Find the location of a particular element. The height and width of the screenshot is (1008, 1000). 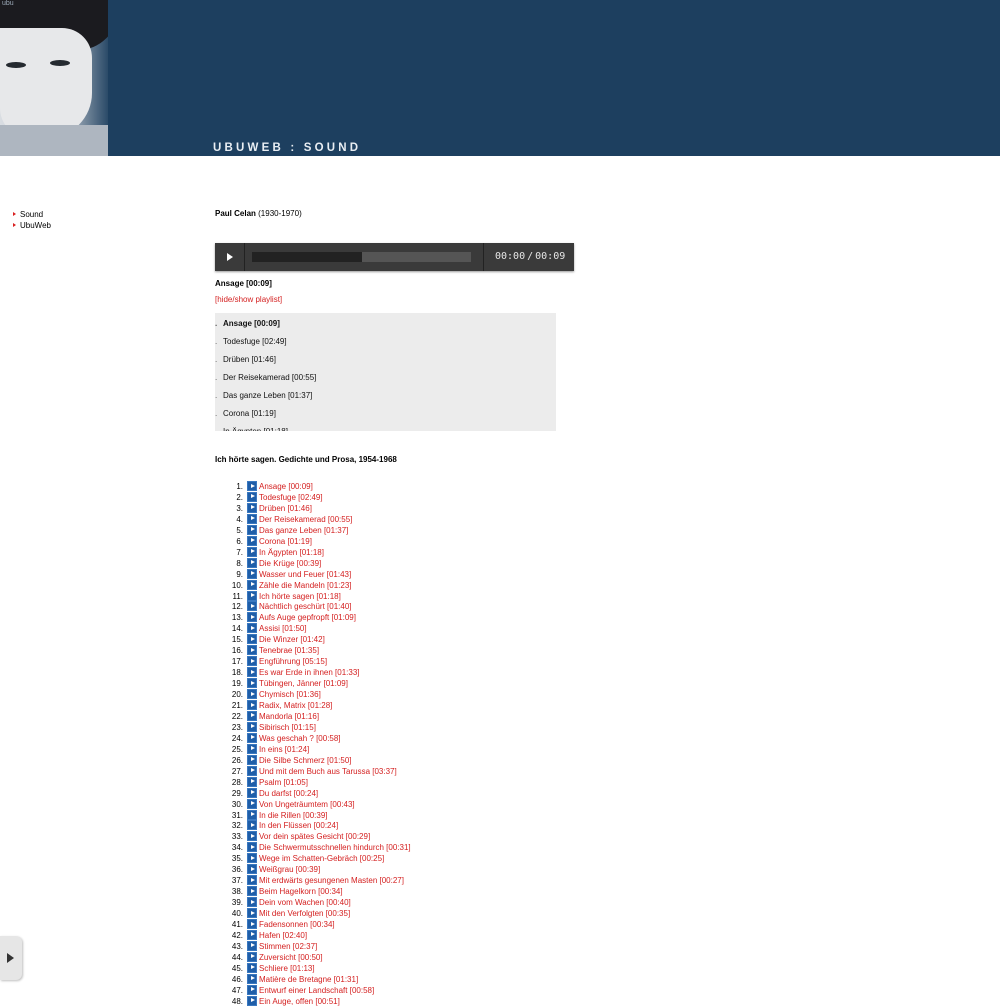

track-link: Chymisch [01:36] is located at coordinates (290, 694).